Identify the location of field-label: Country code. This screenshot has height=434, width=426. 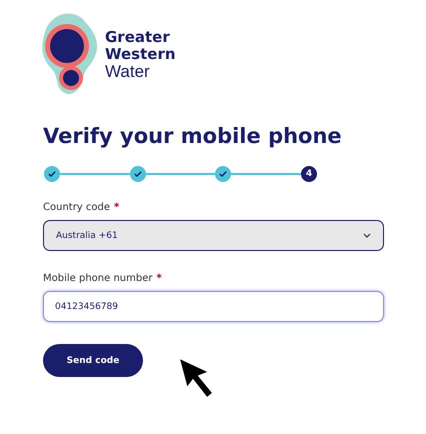
(76, 207).